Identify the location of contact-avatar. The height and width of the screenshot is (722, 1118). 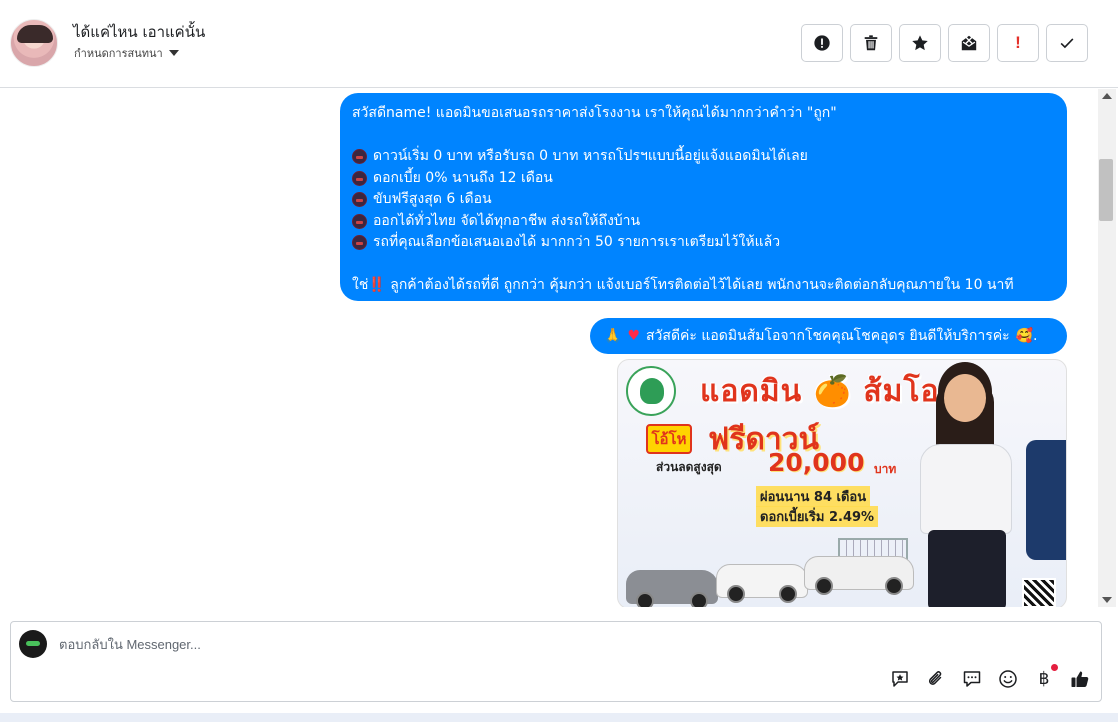
(34, 43).